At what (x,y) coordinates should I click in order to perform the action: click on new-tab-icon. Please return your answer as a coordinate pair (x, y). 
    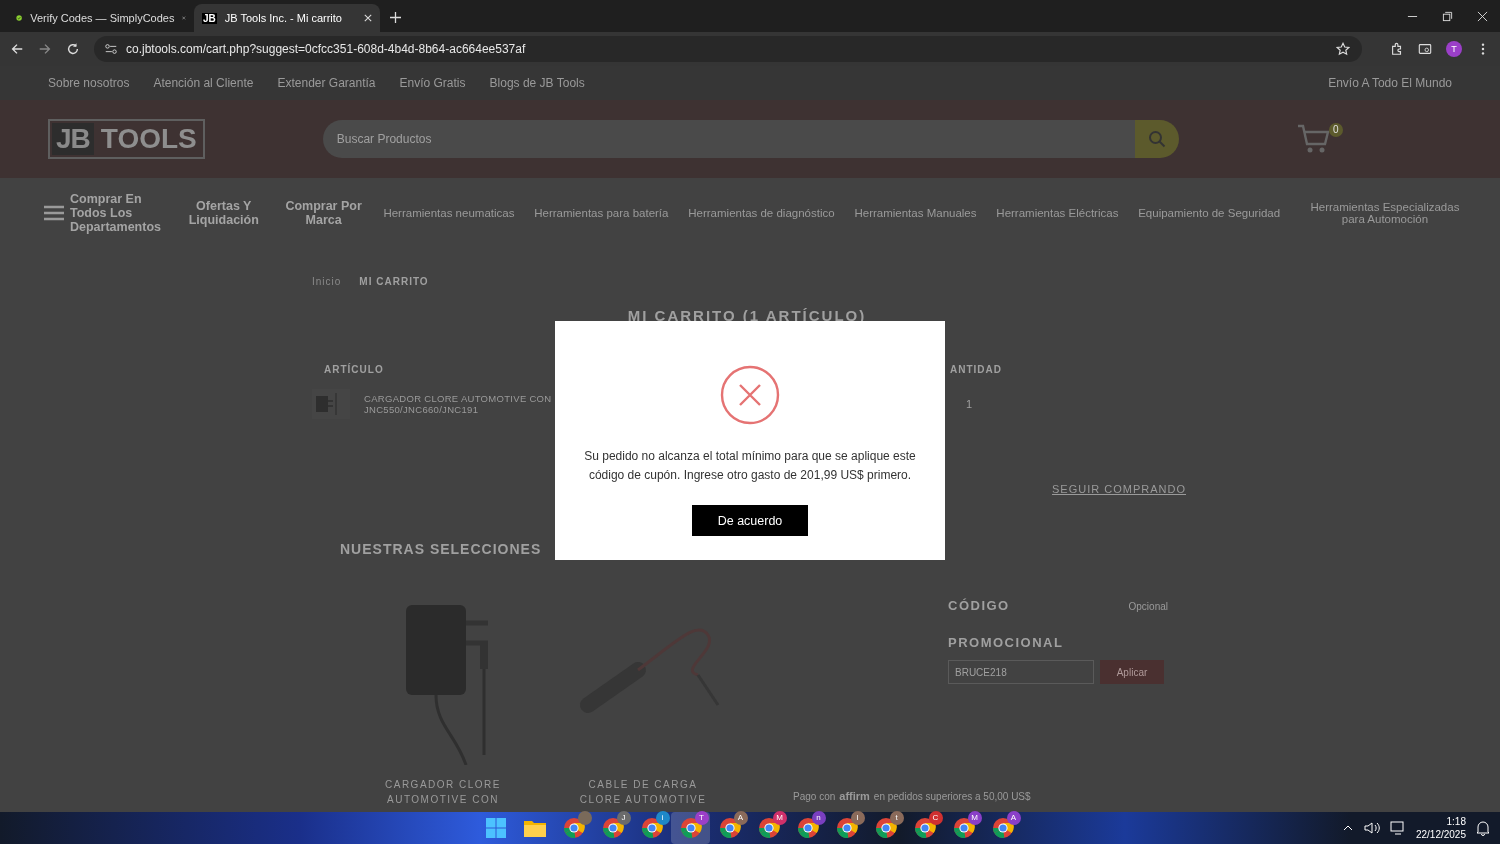
    Looking at the image, I should click on (395, 17).